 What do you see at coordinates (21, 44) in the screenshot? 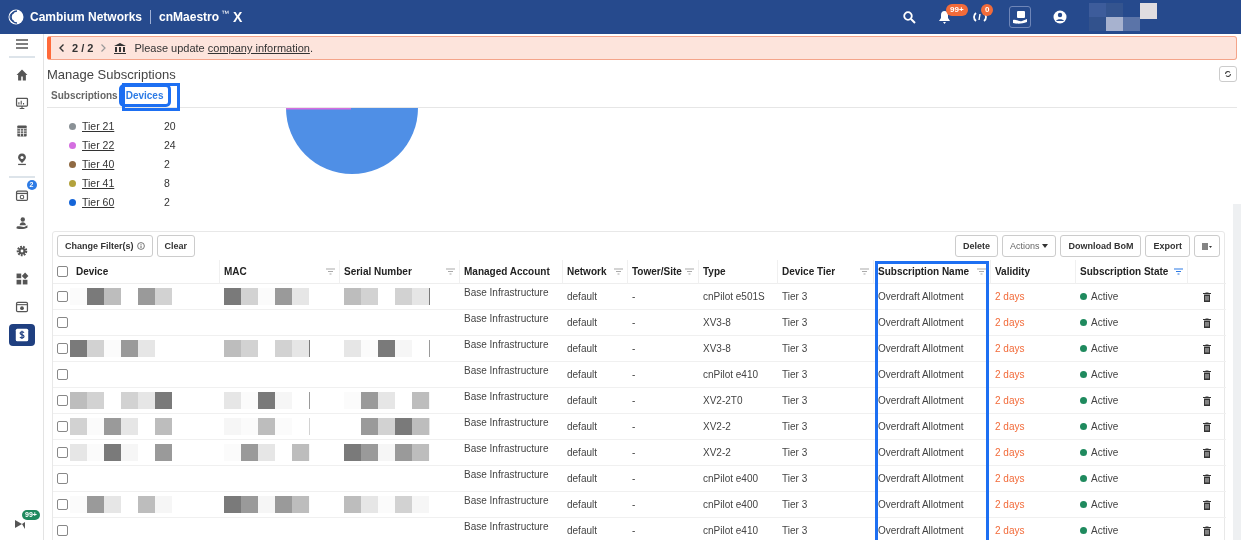
I see `menu-icon` at bounding box center [21, 44].